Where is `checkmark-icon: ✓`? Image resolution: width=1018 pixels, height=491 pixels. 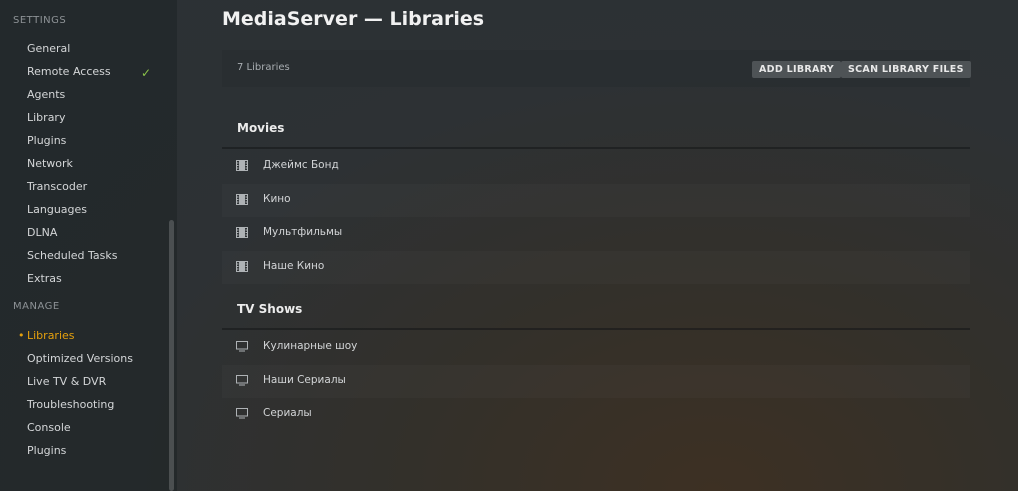 checkmark-icon: ✓ is located at coordinates (146, 73).